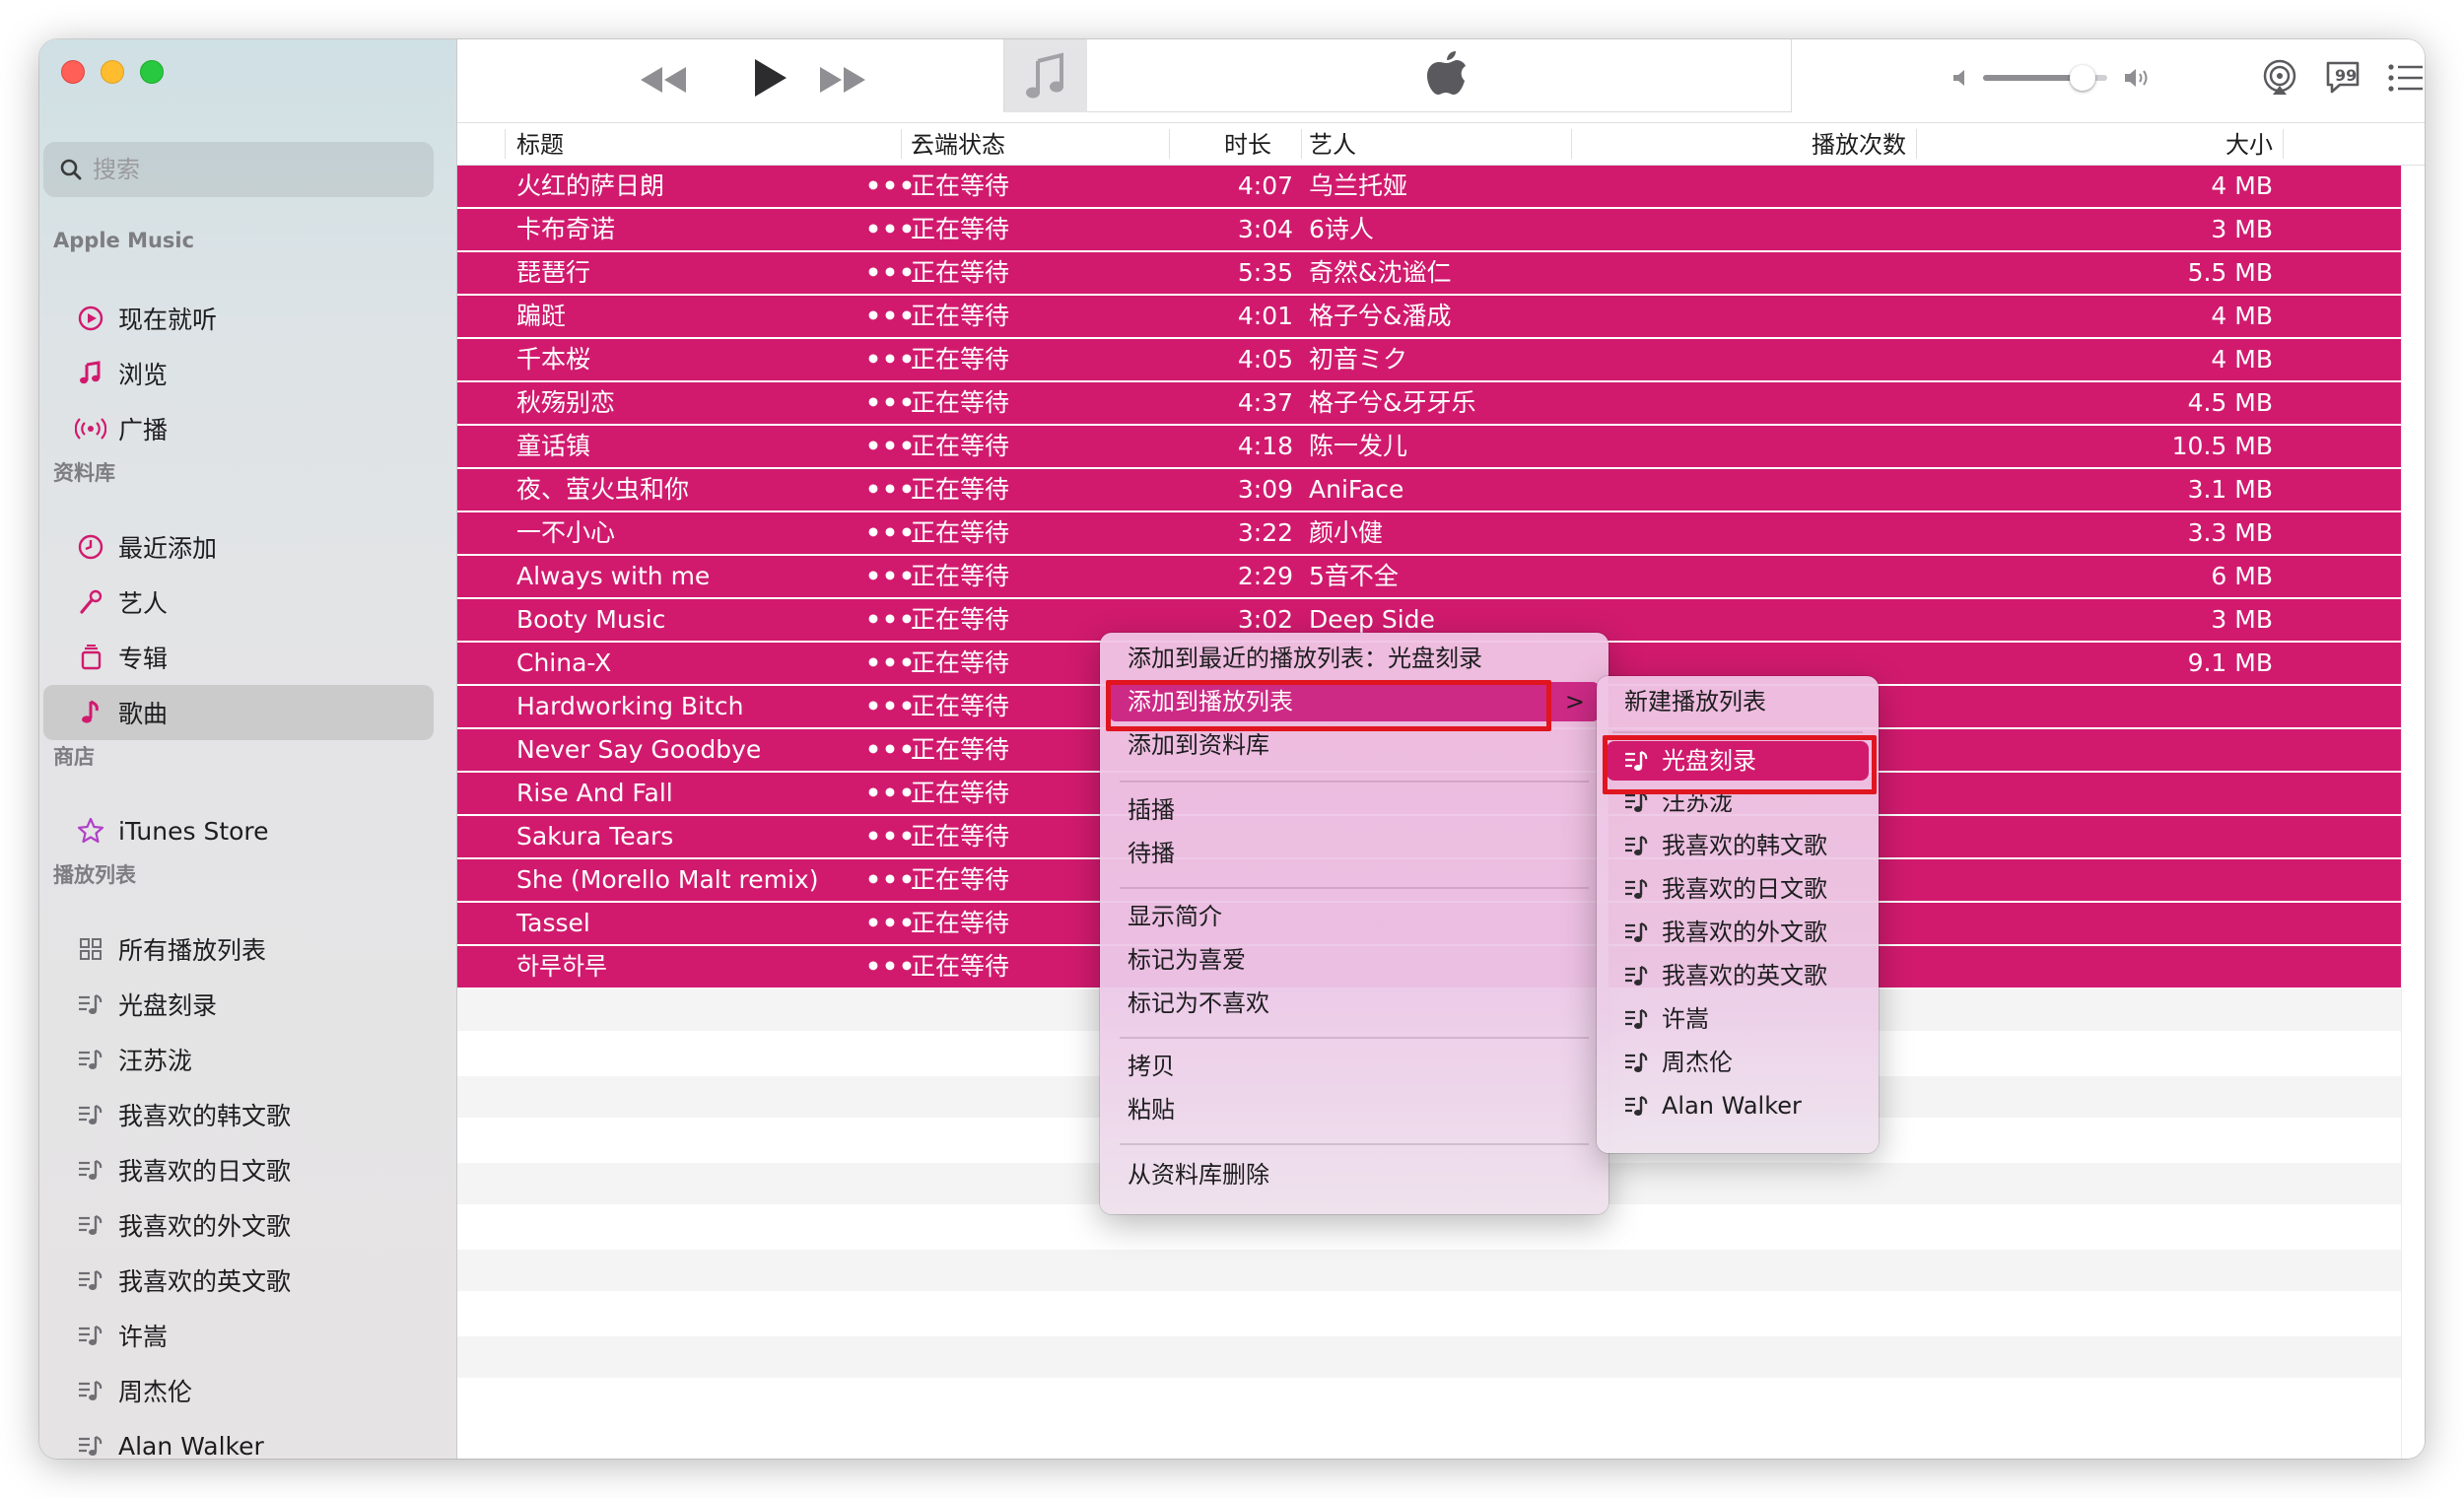  What do you see at coordinates (842, 80) in the screenshot?
I see `fast-forward-button` at bounding box center [842, 80].